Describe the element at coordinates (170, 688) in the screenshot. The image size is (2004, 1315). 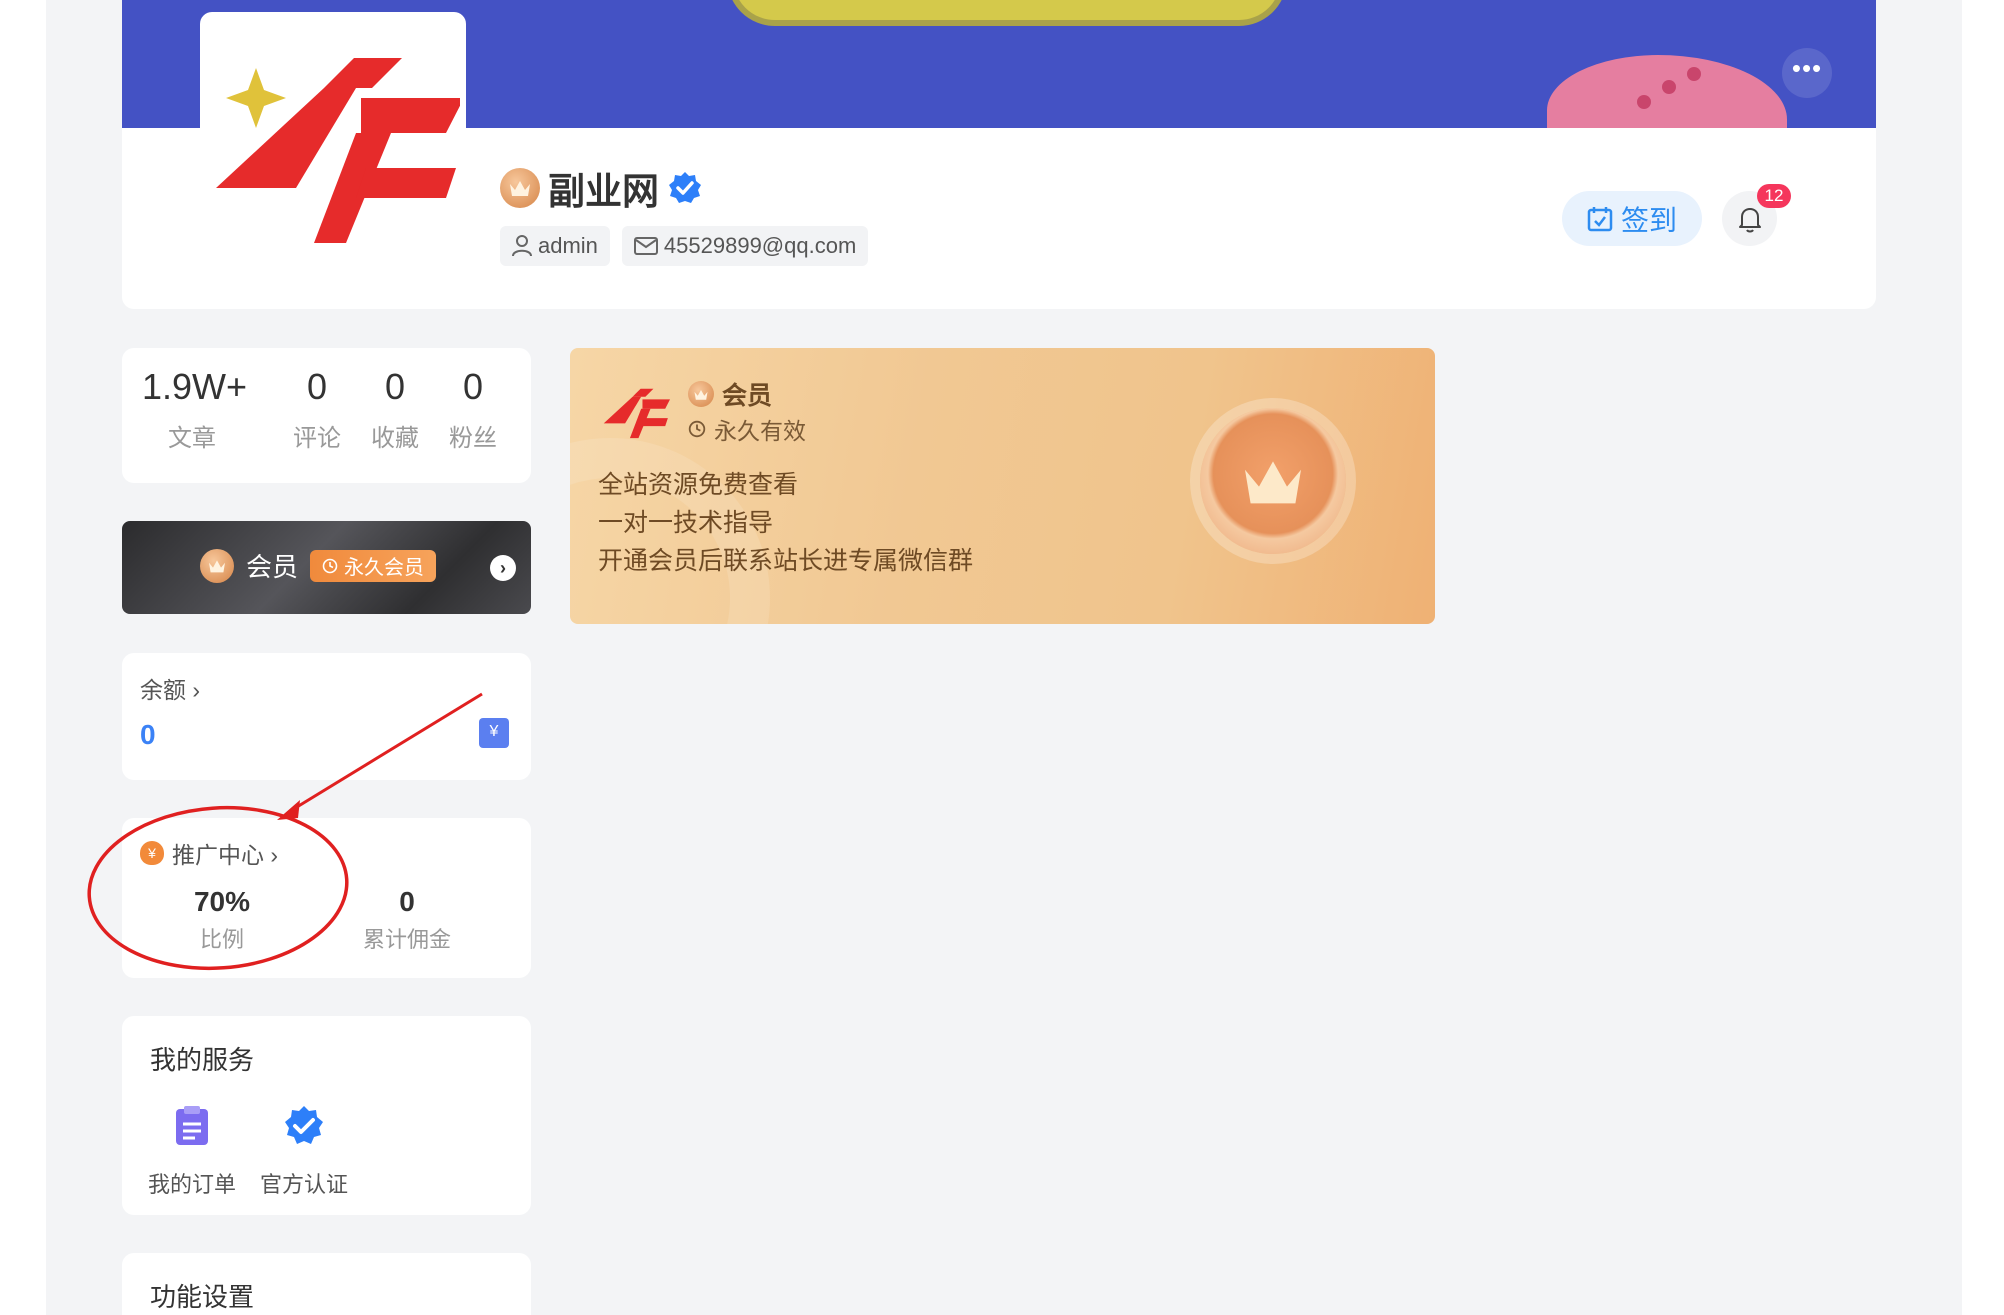
I see `balance-title: 余额 ›` at that location.